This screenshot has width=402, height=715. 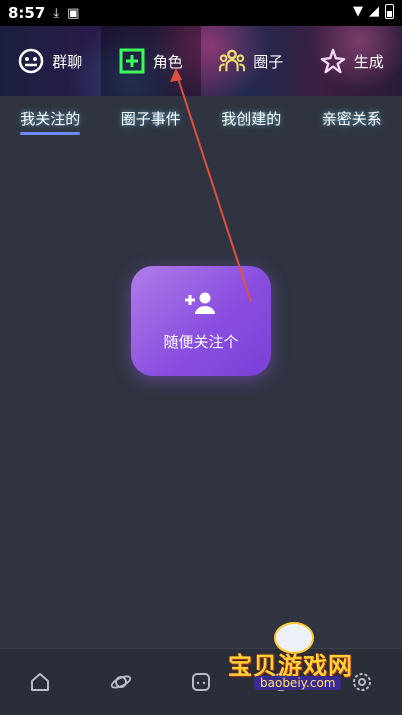 I want to click on nav-home, so click(x=40, y=682).